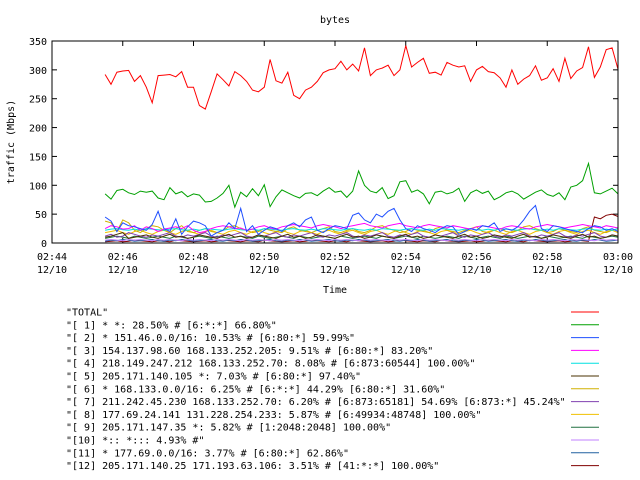 Image resolution: width=640 pixels, height=480 pixels. Describe the element at coordinates (38, 100) in the screenshot. I see `y-tick-label: 250` at that location.